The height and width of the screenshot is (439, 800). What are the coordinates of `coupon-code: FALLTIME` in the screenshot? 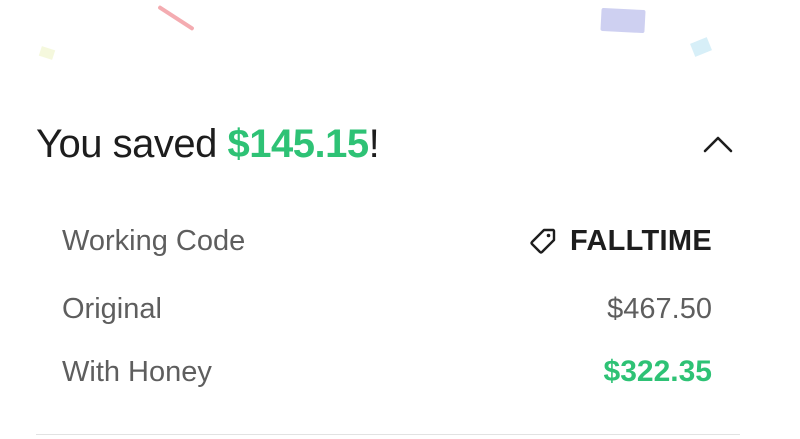 It's located at (620, 241).